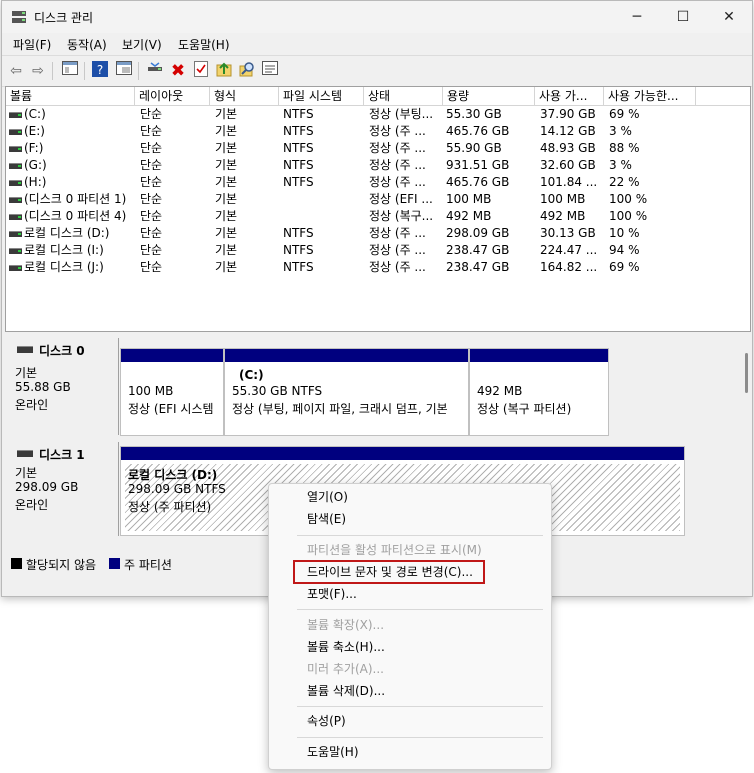 This screenshot has width=754, height=773. What do you see at coordinates (469, 216) in the screenshot?
I see `cell-capacity: 492 MB` at bounding box center [469, 216].